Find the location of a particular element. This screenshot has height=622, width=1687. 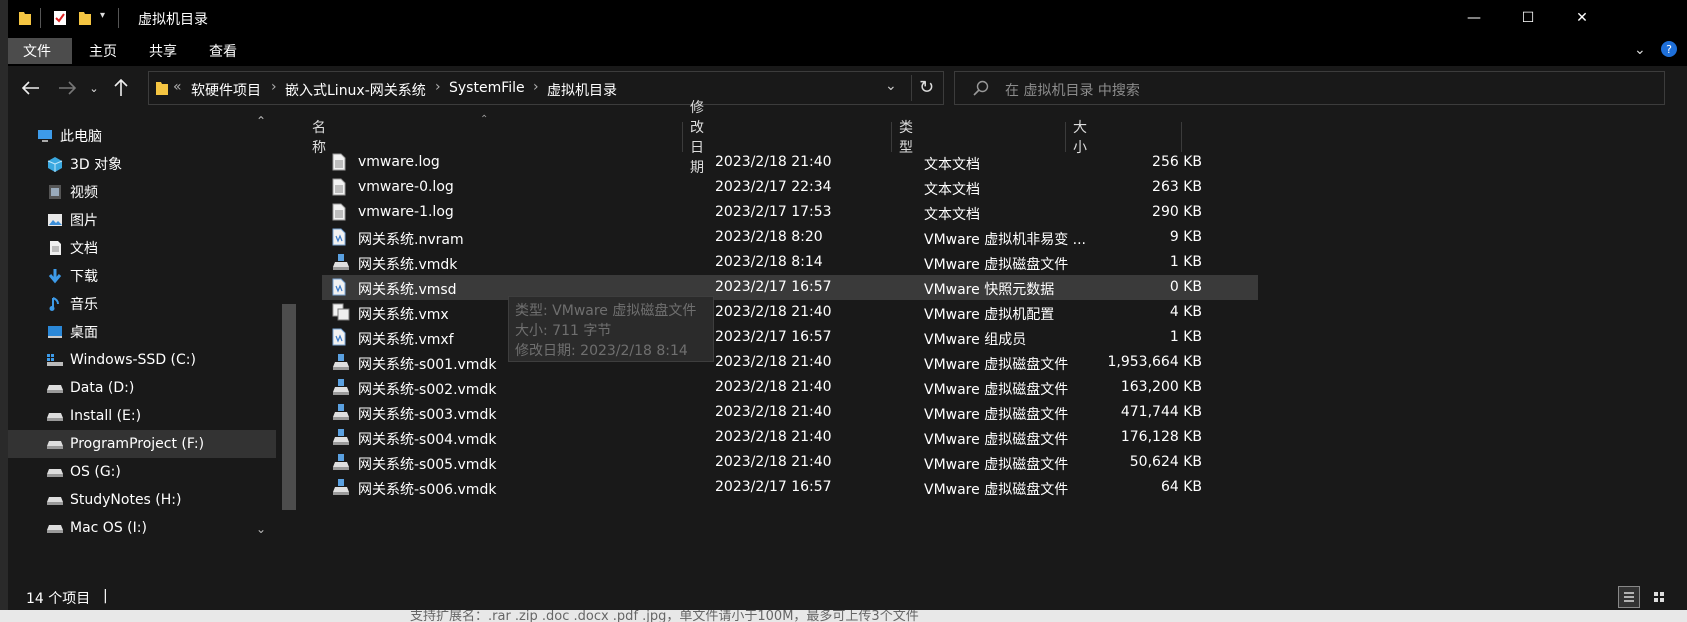

file-size: 290 KB is located at coordinates (1177, 212).